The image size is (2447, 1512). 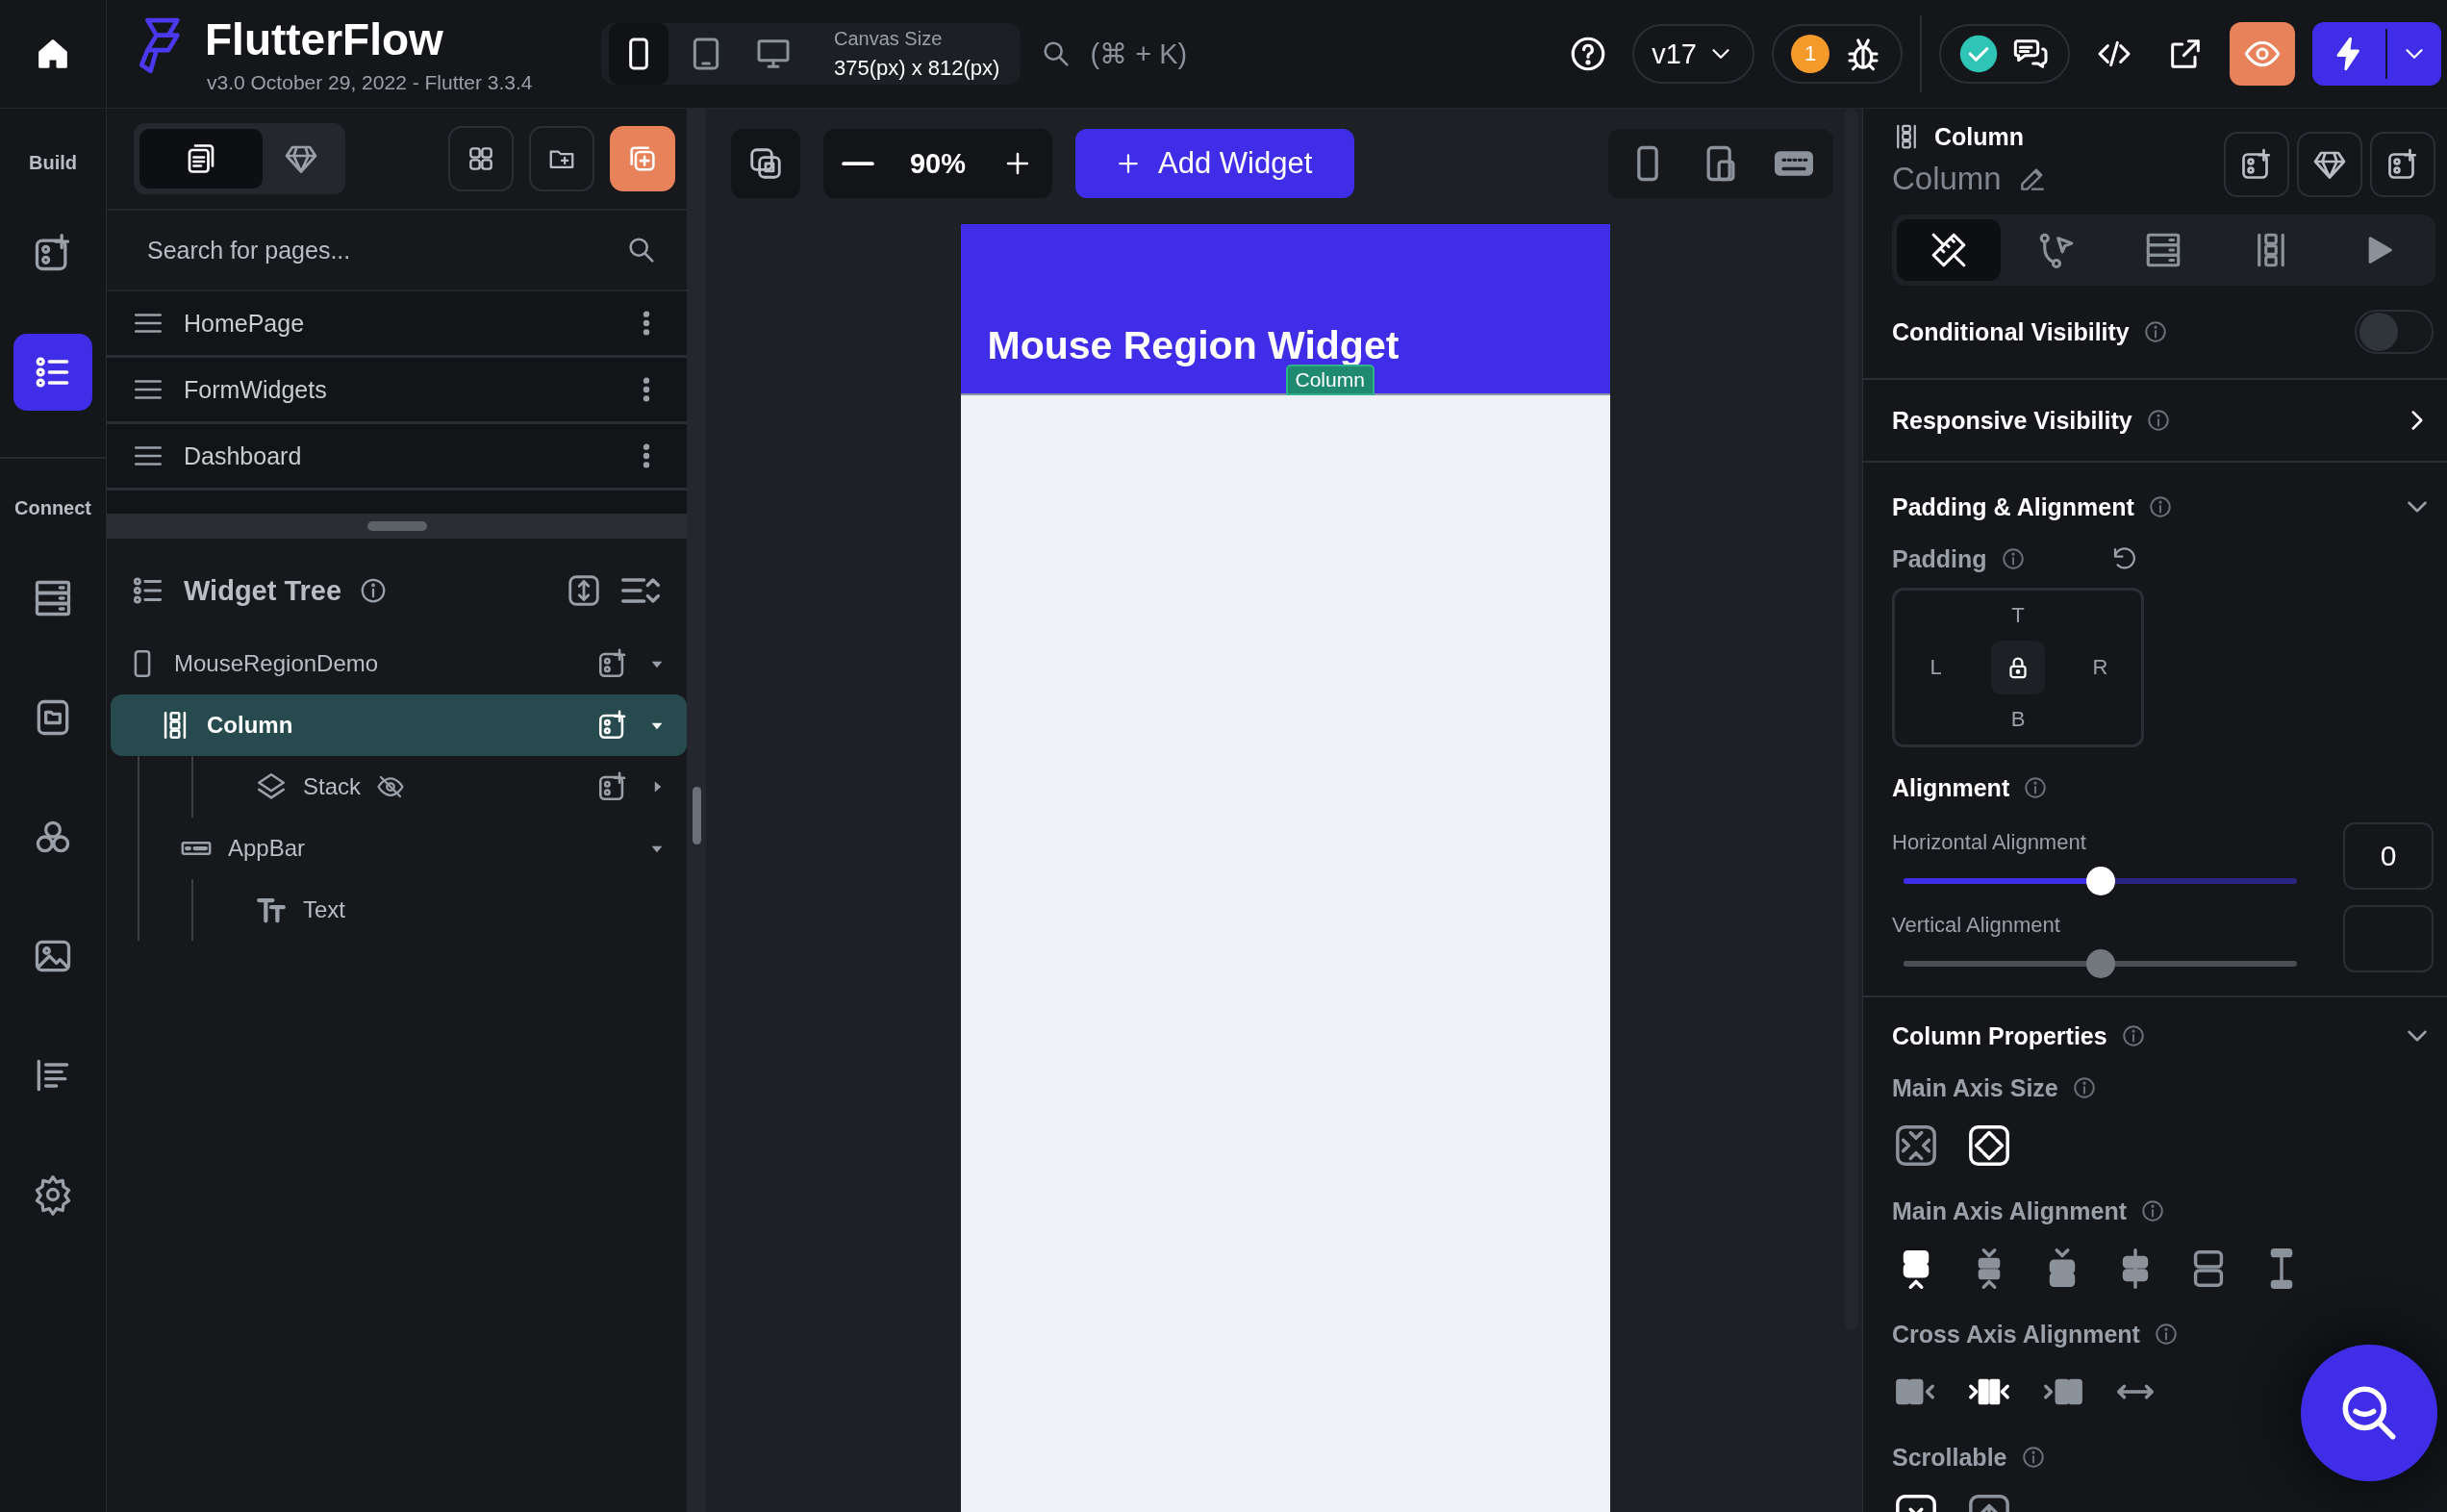 What do you see at coordinates (263, 591) in the screenshot?
I see `widget-tree-title: Widget Tree` at bounding box center [263, 591].